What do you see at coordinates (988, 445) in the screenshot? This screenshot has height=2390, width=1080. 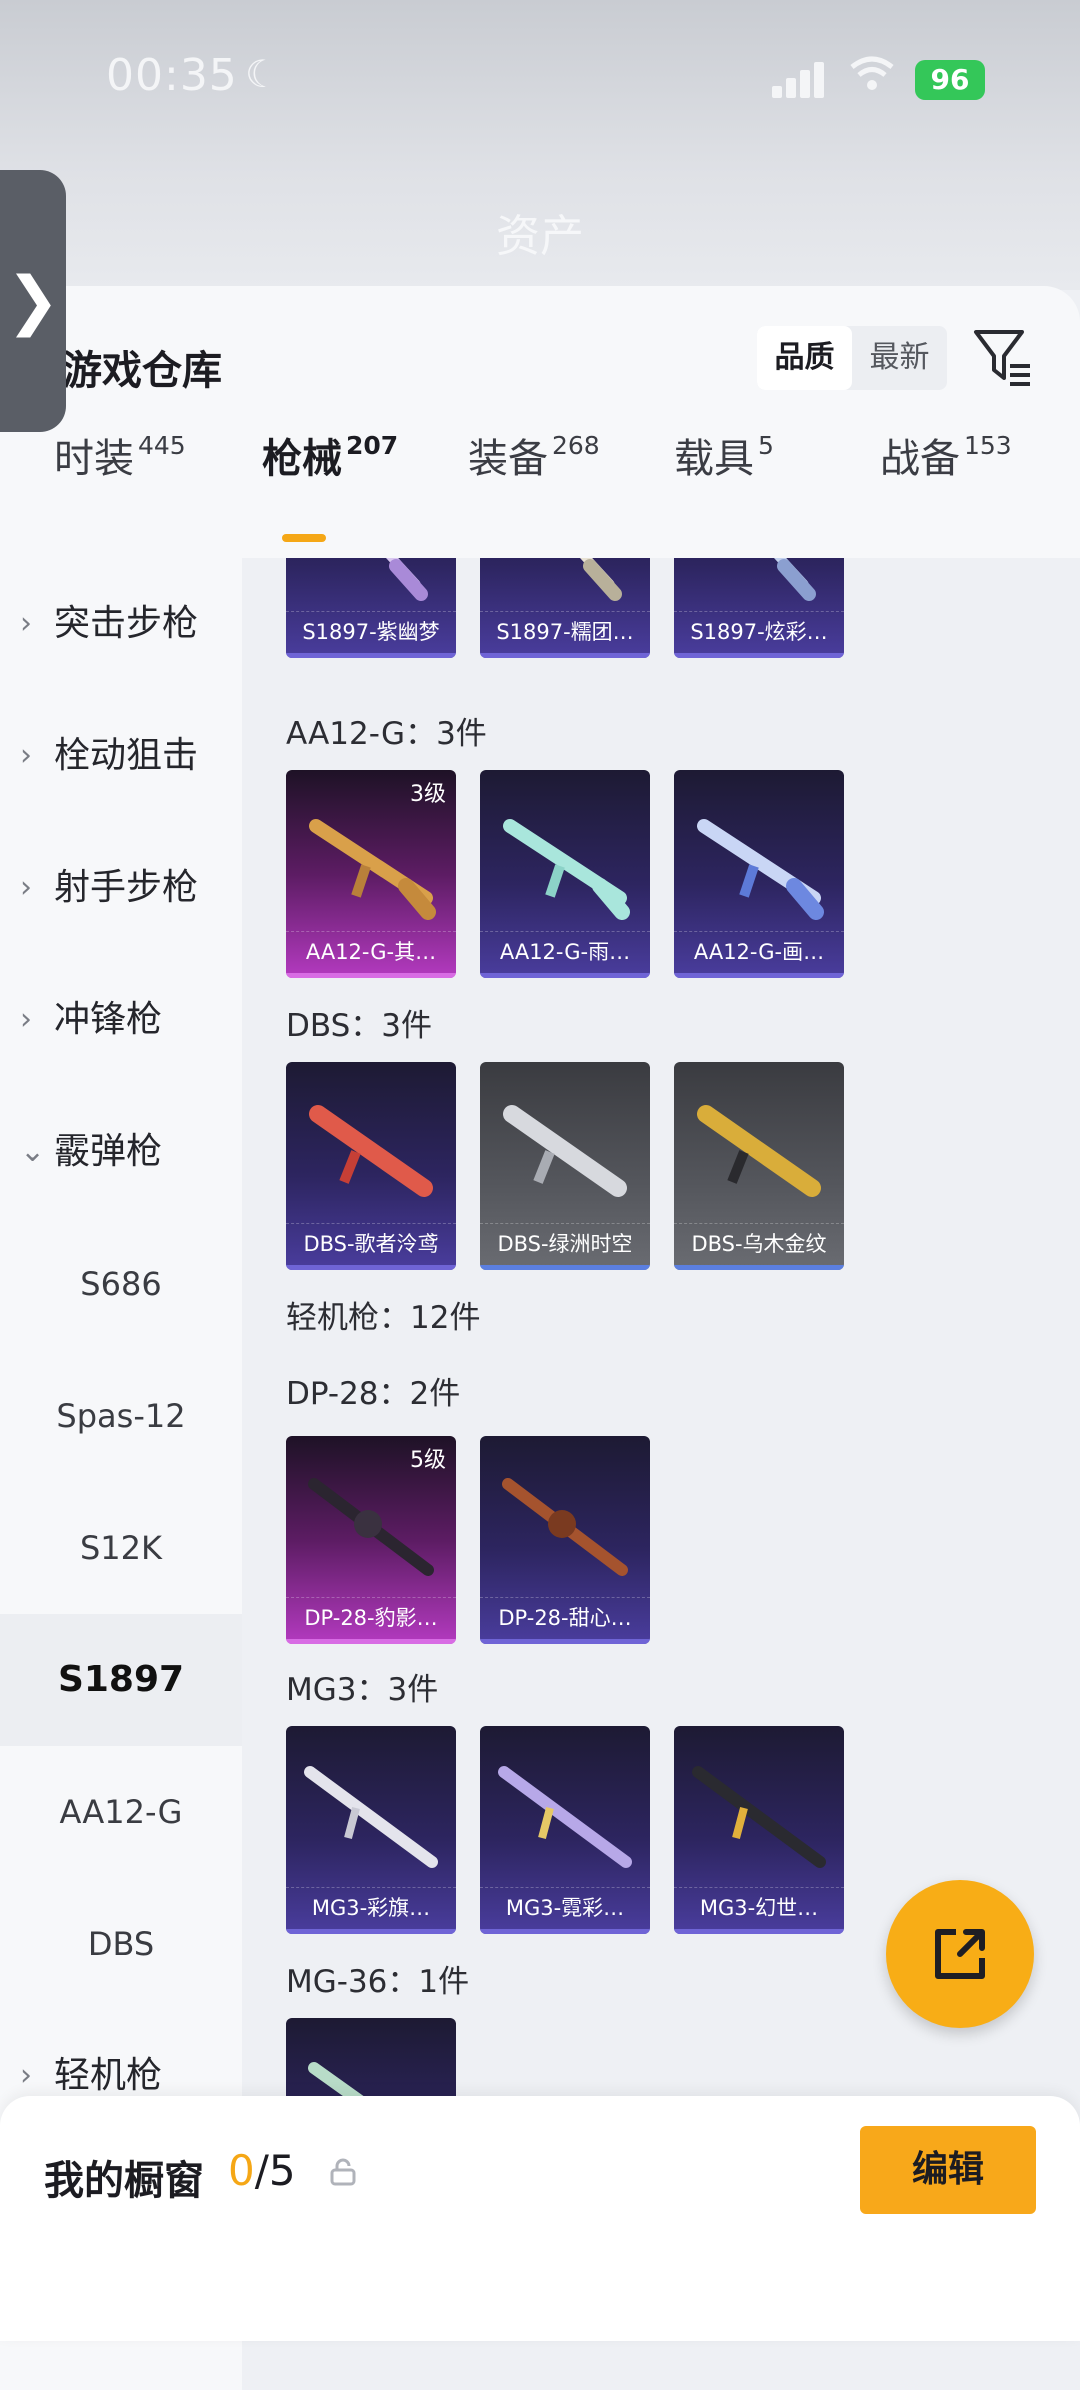 I see `tab-count: 153` at bounding box center [988, 445].